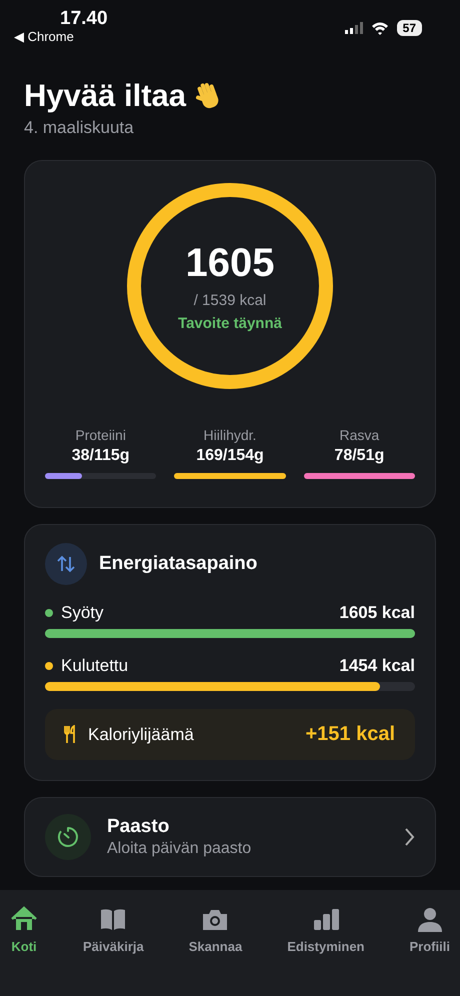 The height and width of the screenshot is (996, 460). What do you see at coordinates (179, 849) in the screenshot?
I see `card-subtitle: Aloita päivän paasto` at bounding box center [179, 849].